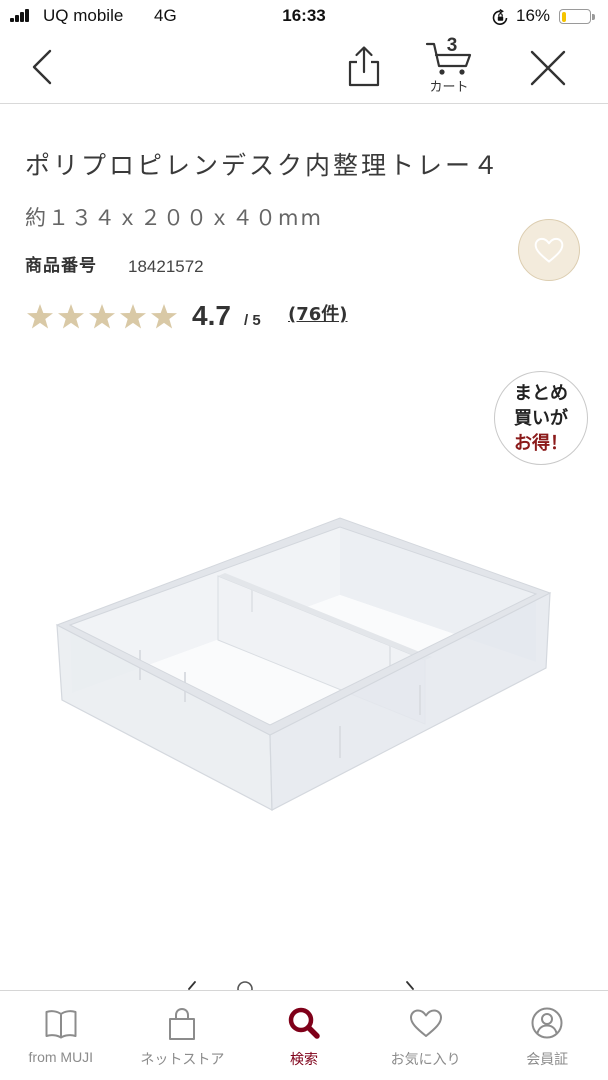 This screenshot has height=1080, width=608. What do you see at coordinates (548, 68) in the screenshot?
I see `close-icon` at bounding box center [548, 68].